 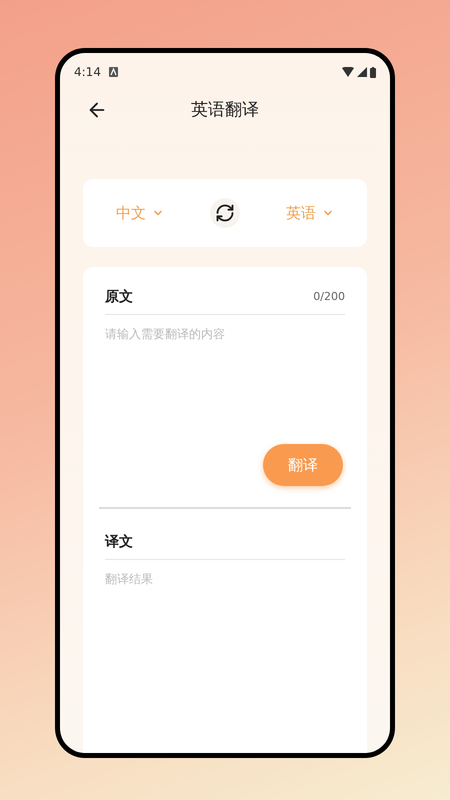 I want to click on source-input-field: 请输入需要翻译的内容, so click(x=225, y=380).